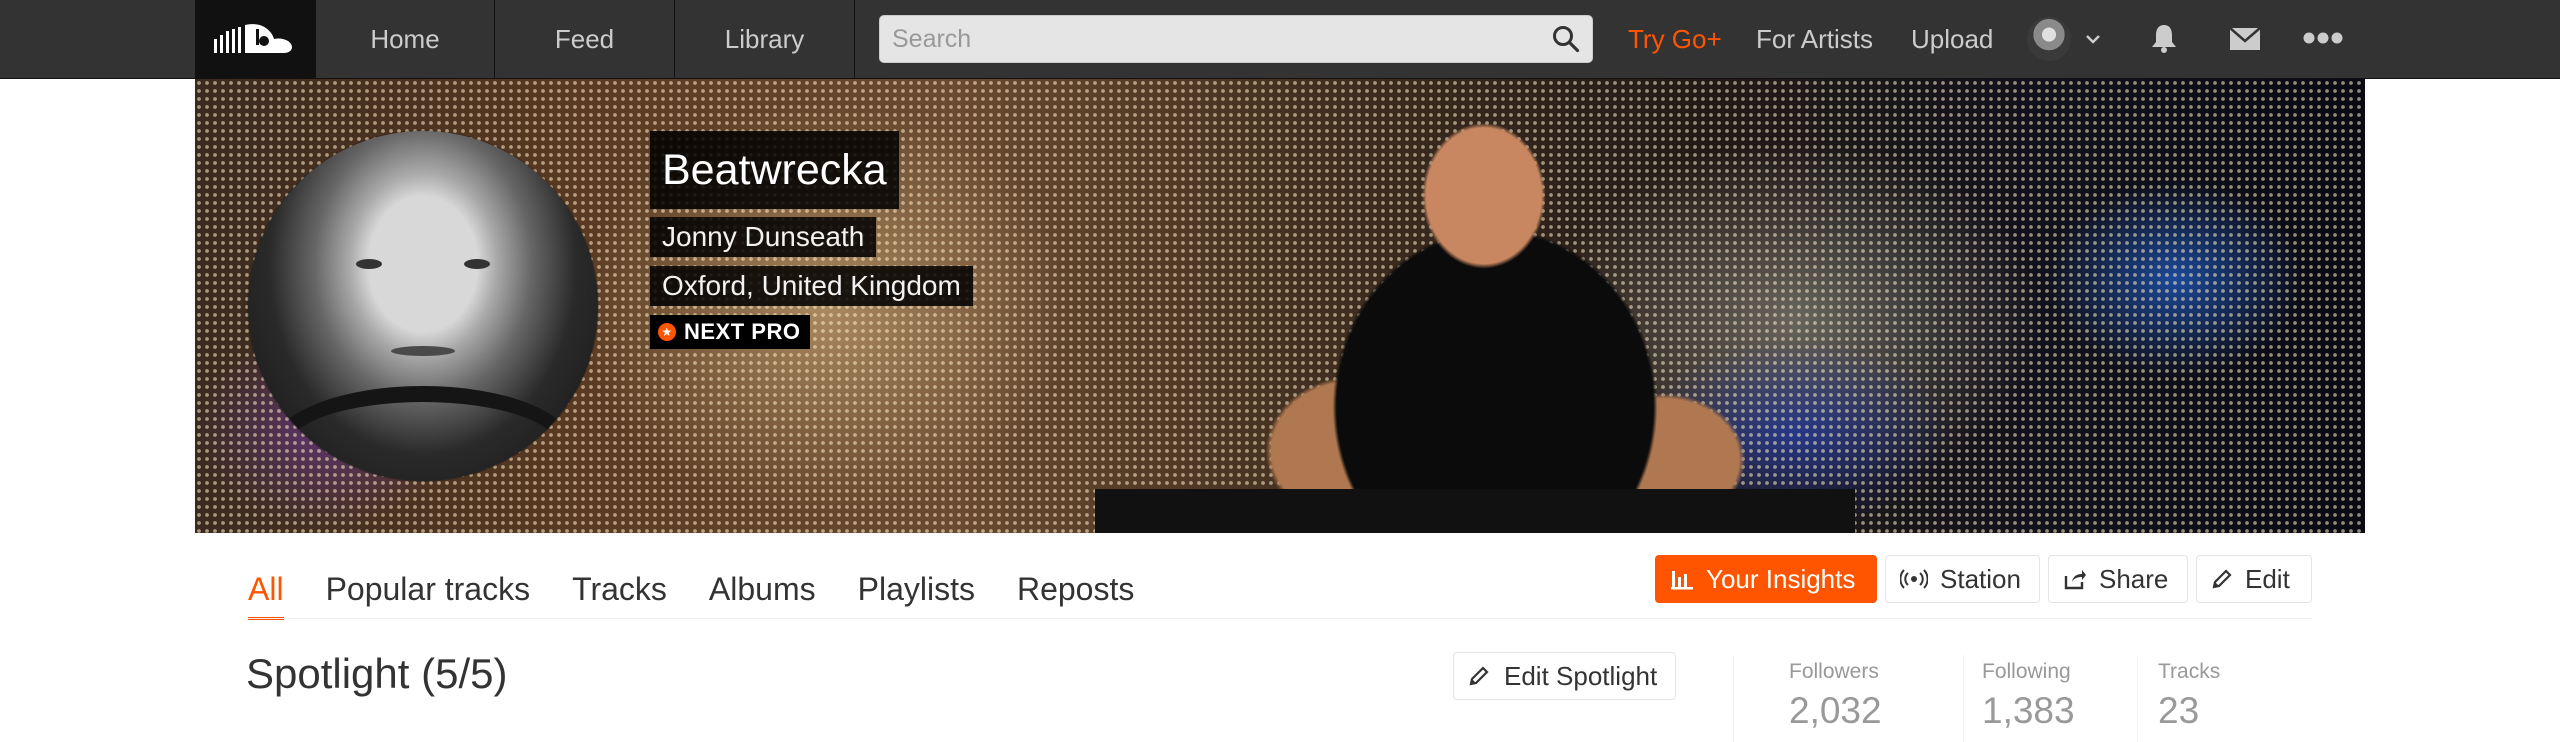  I want to click on notifications-bell-icon, so click(2164, 40).